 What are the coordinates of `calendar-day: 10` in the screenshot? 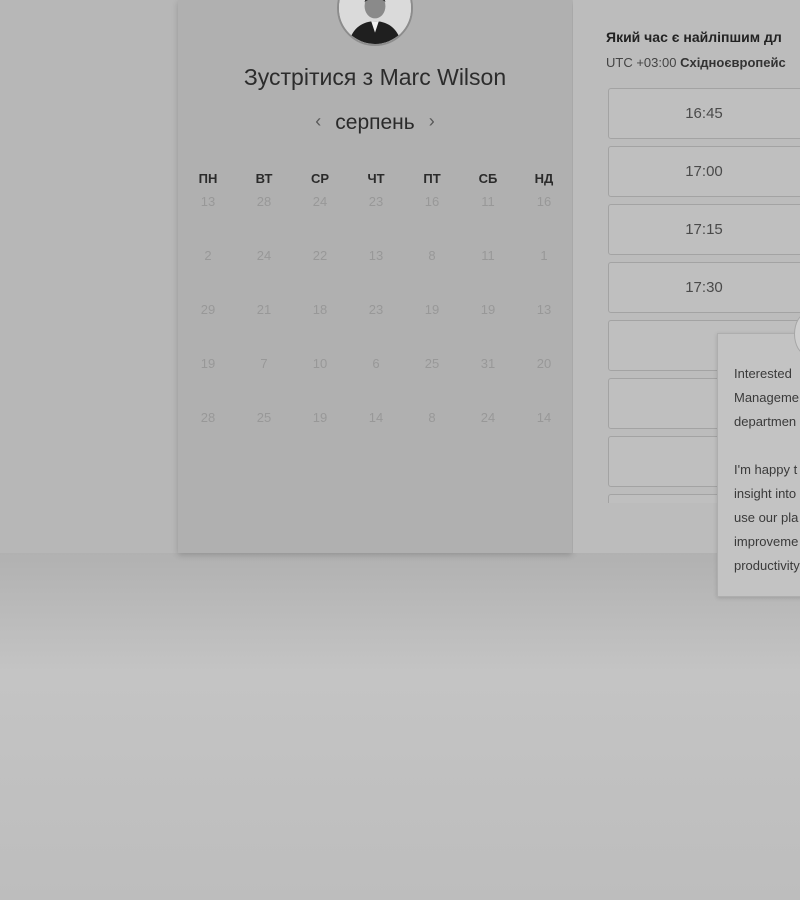 It's located at (320, 383).